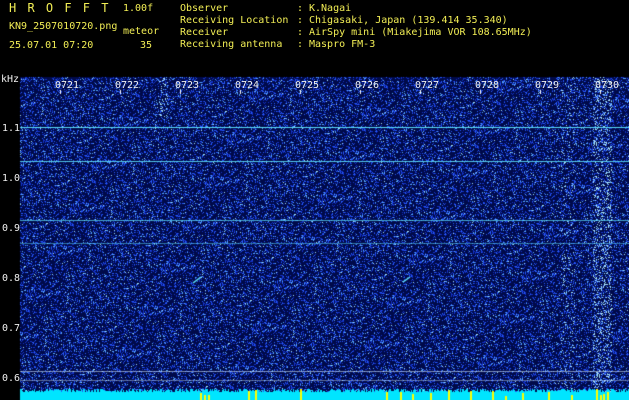 The width and height of the screenshot is (629, 400). Describe the element at coordinates (234, 20) in the screenshot. I see `location-label: Receiving Location` at that location.